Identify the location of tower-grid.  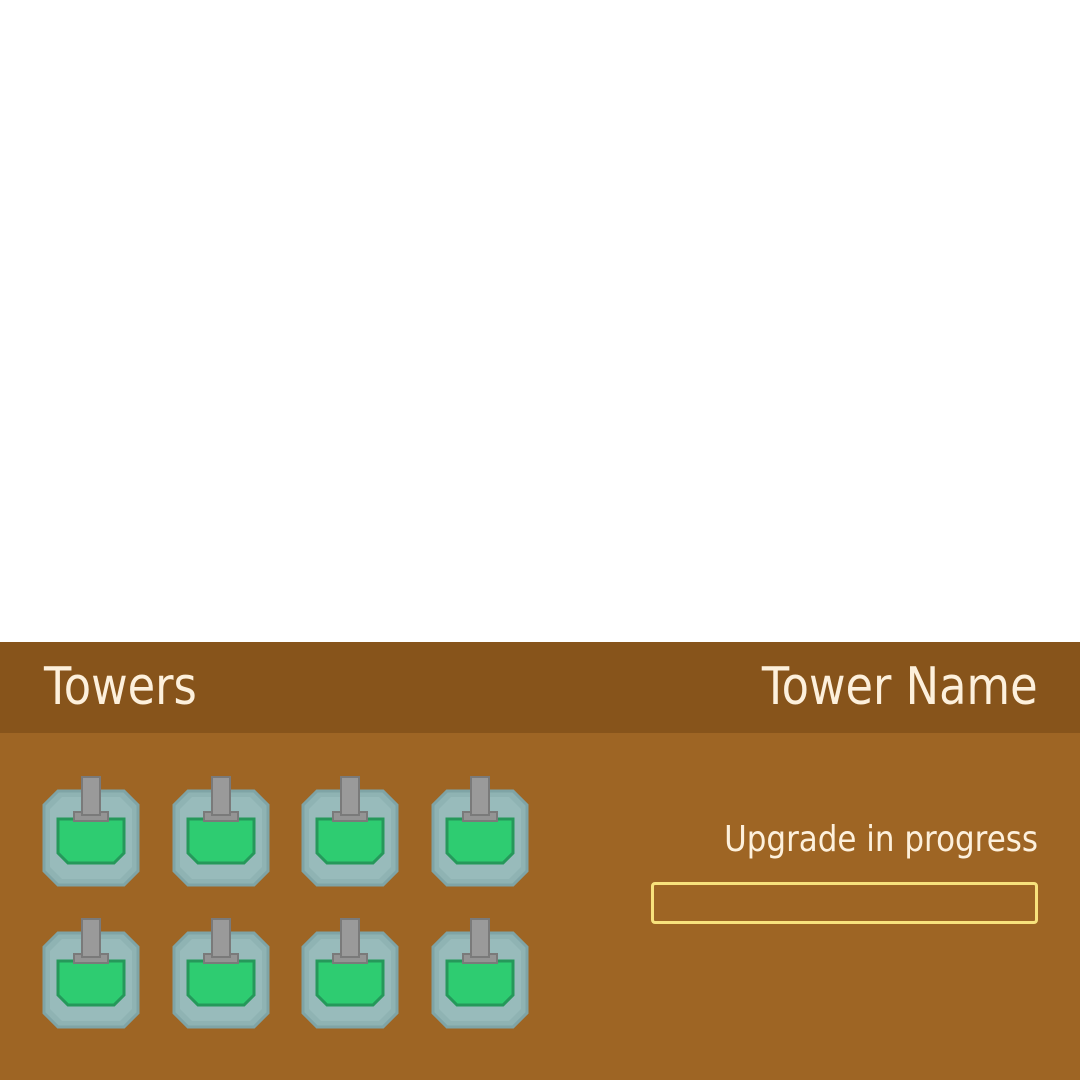
(286, 903).